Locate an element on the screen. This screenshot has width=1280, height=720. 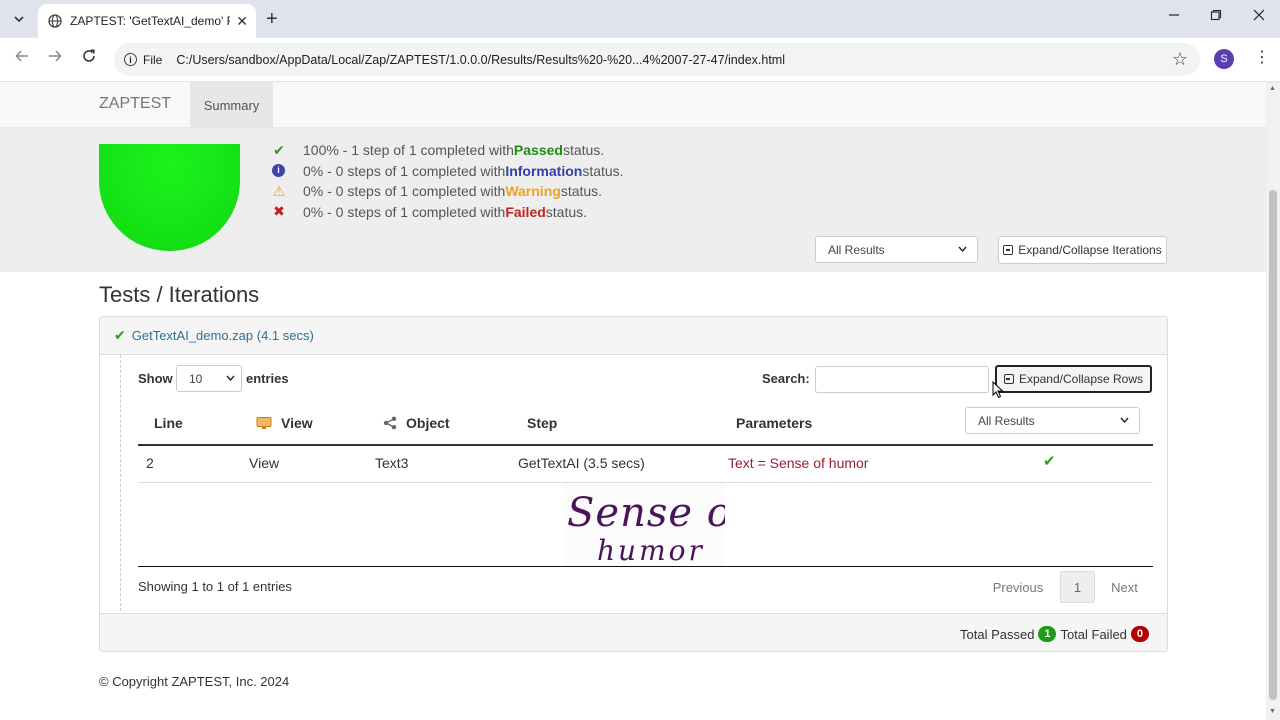
status-passed-suffix: status. is located at coordinates (583, 150).